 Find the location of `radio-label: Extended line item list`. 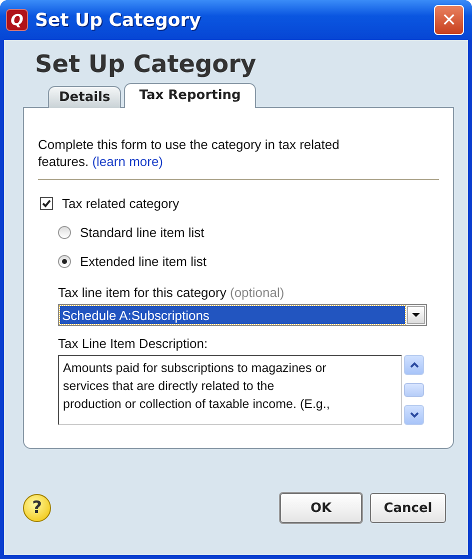

radio-label: Extended line item list is located at coordinates (143, 261).